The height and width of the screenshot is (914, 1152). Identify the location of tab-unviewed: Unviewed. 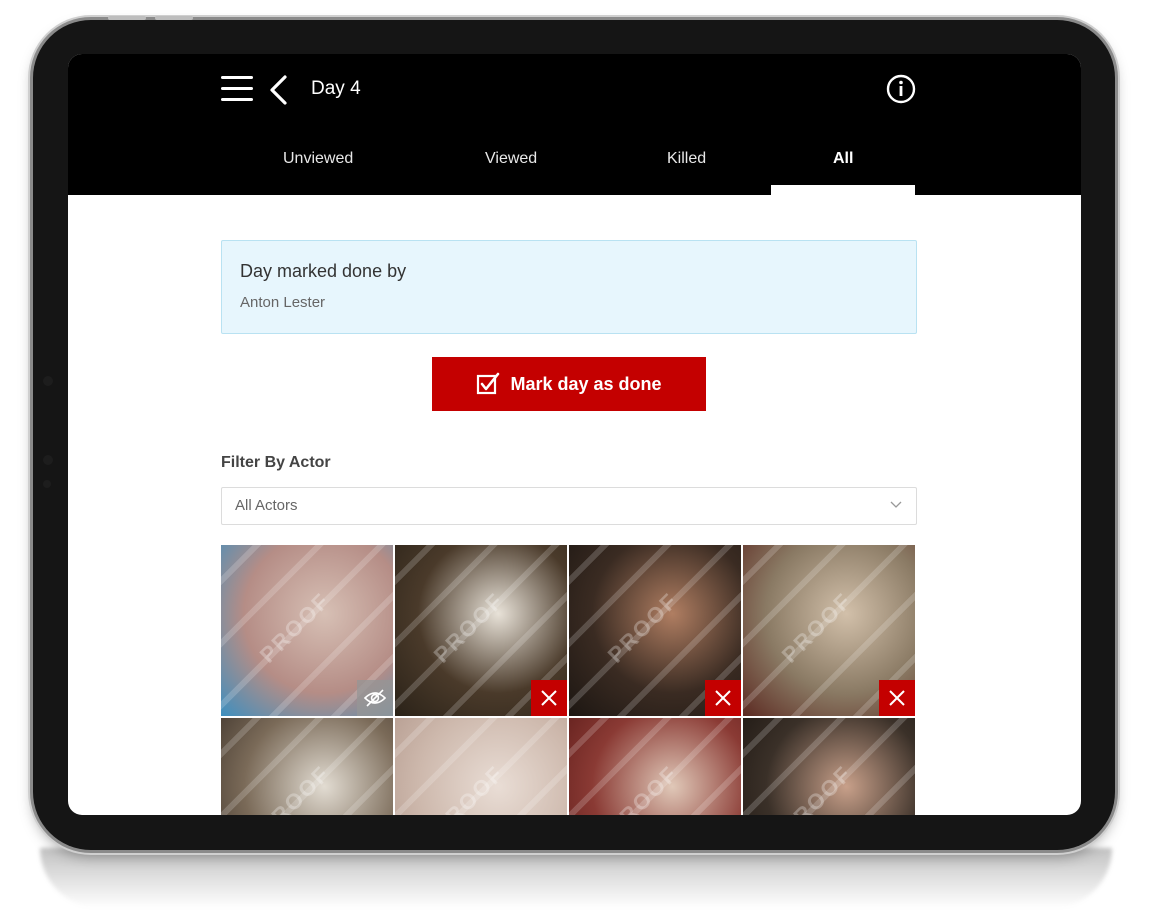
(318, 159).